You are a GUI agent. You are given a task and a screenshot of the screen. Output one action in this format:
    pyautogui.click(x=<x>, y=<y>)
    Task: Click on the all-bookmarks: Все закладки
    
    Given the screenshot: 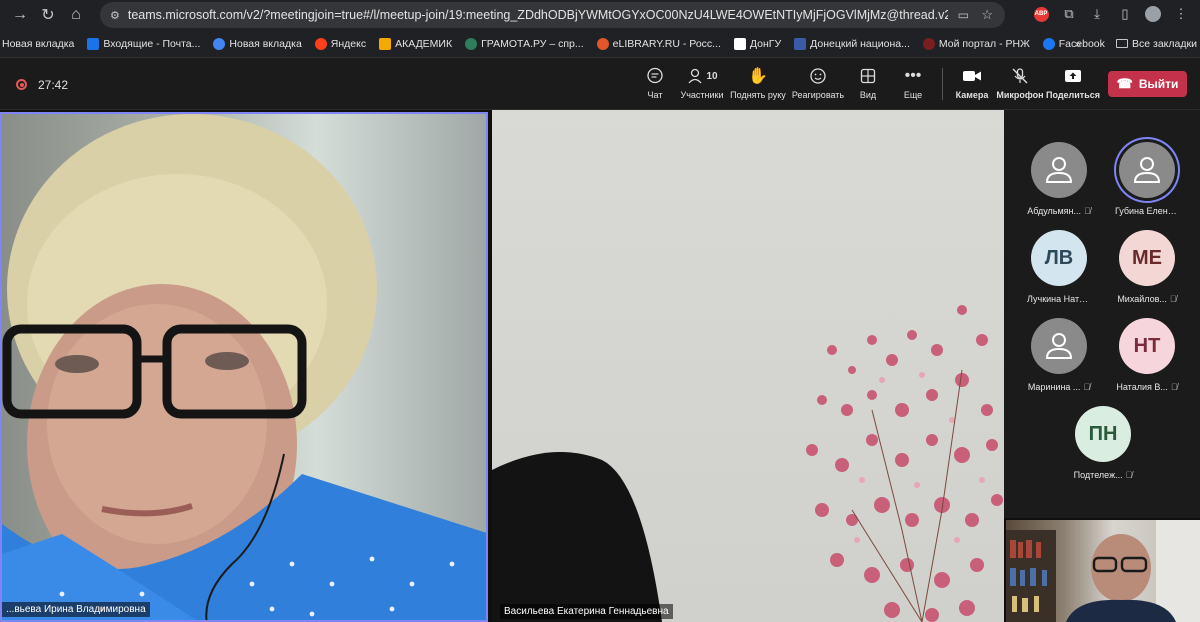 What is the action you would take?
    pyautogui.click(x=1156, y=44)
    